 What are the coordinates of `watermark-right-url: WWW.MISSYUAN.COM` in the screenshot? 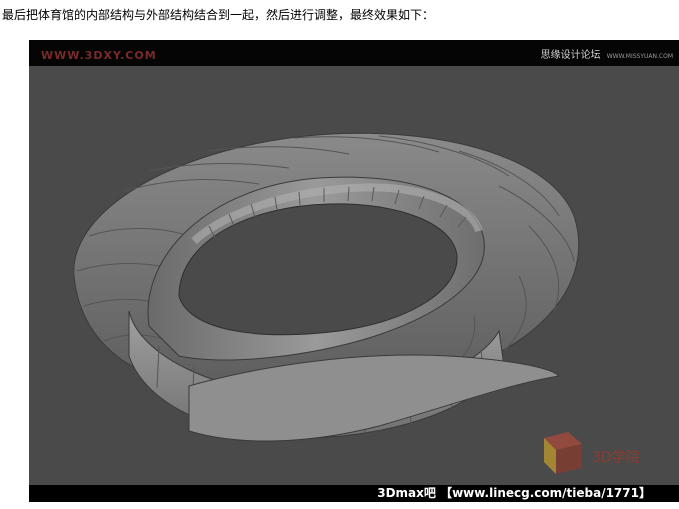 It's located at (639, 56).